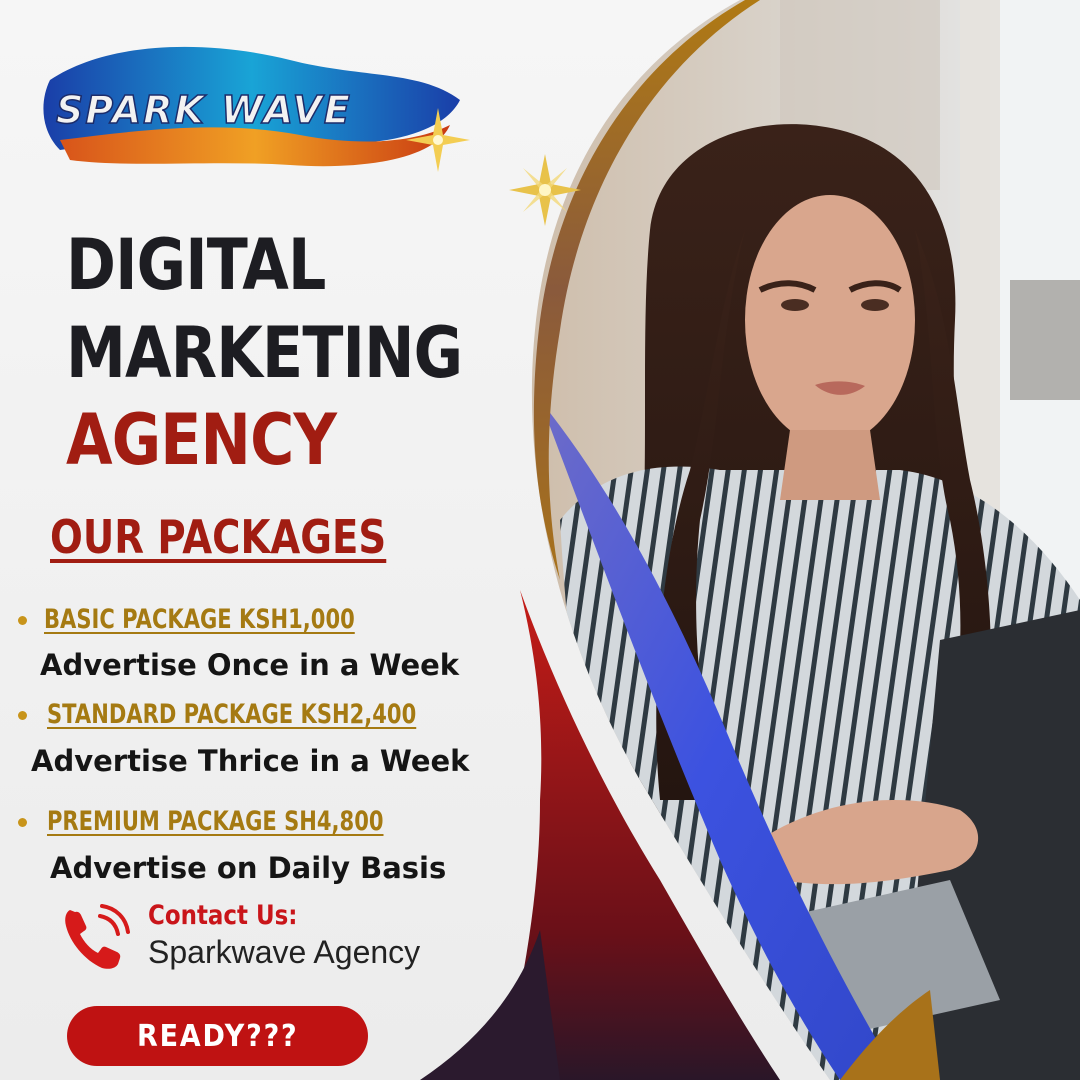 This screenshot has height=1080, width=1080. What do you see at coordinates (97, 936) in the screenshot?
I see `phone-icon` at bounding box center [97, 936].